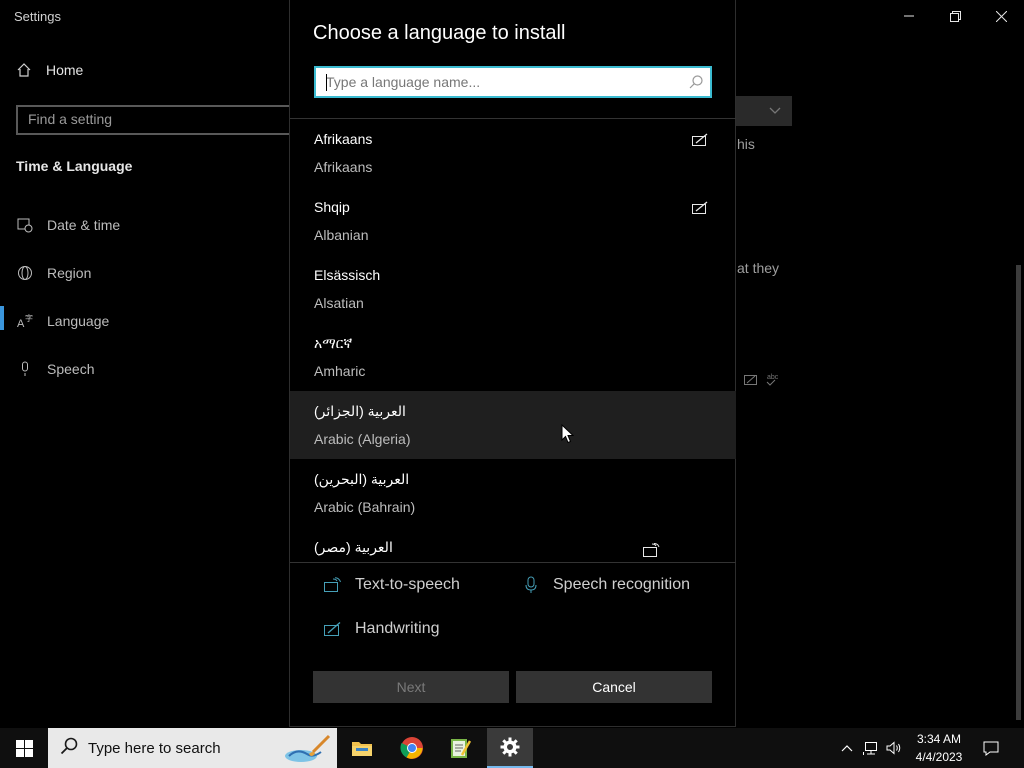 The image size is (1024, 768). Describe the element at coordinates (513, 289) in the screenshot. I see `list-item: Elsässisch Alsatian` at that location.